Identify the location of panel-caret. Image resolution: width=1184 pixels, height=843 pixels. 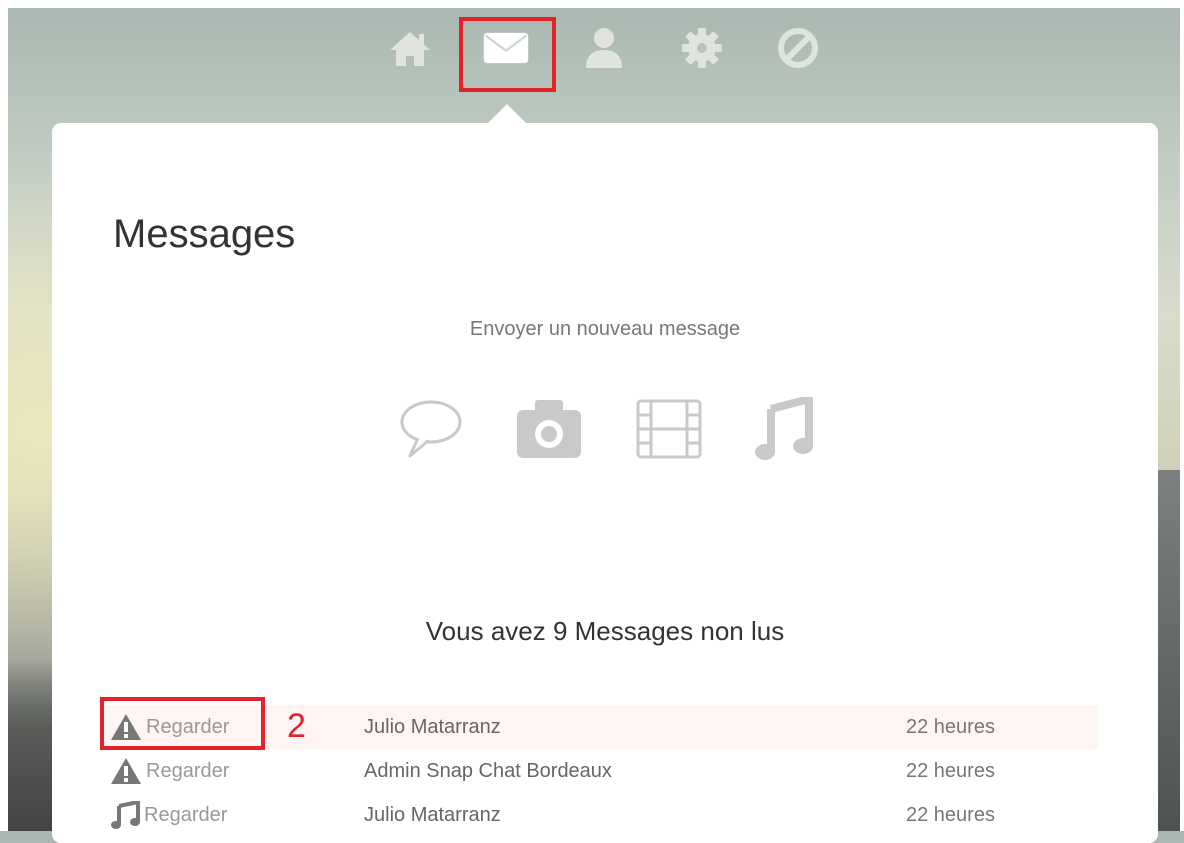
(507, 114).